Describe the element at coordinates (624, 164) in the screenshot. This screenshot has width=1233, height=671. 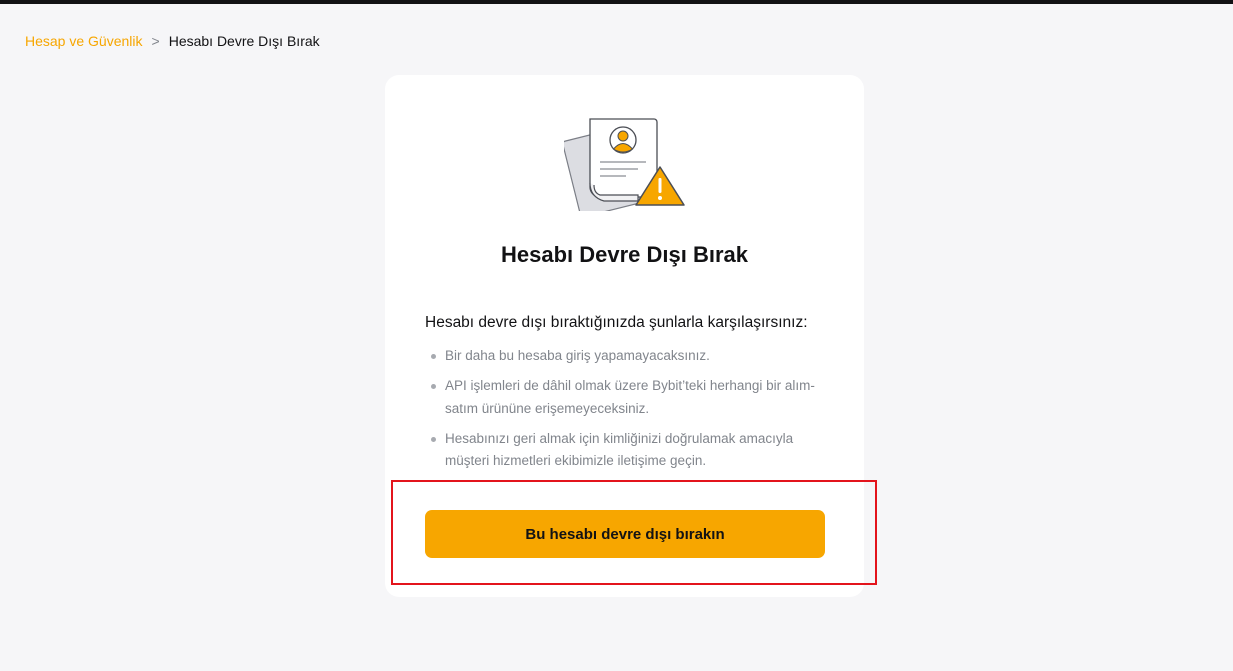
I see `document-warning-icon` at that location.